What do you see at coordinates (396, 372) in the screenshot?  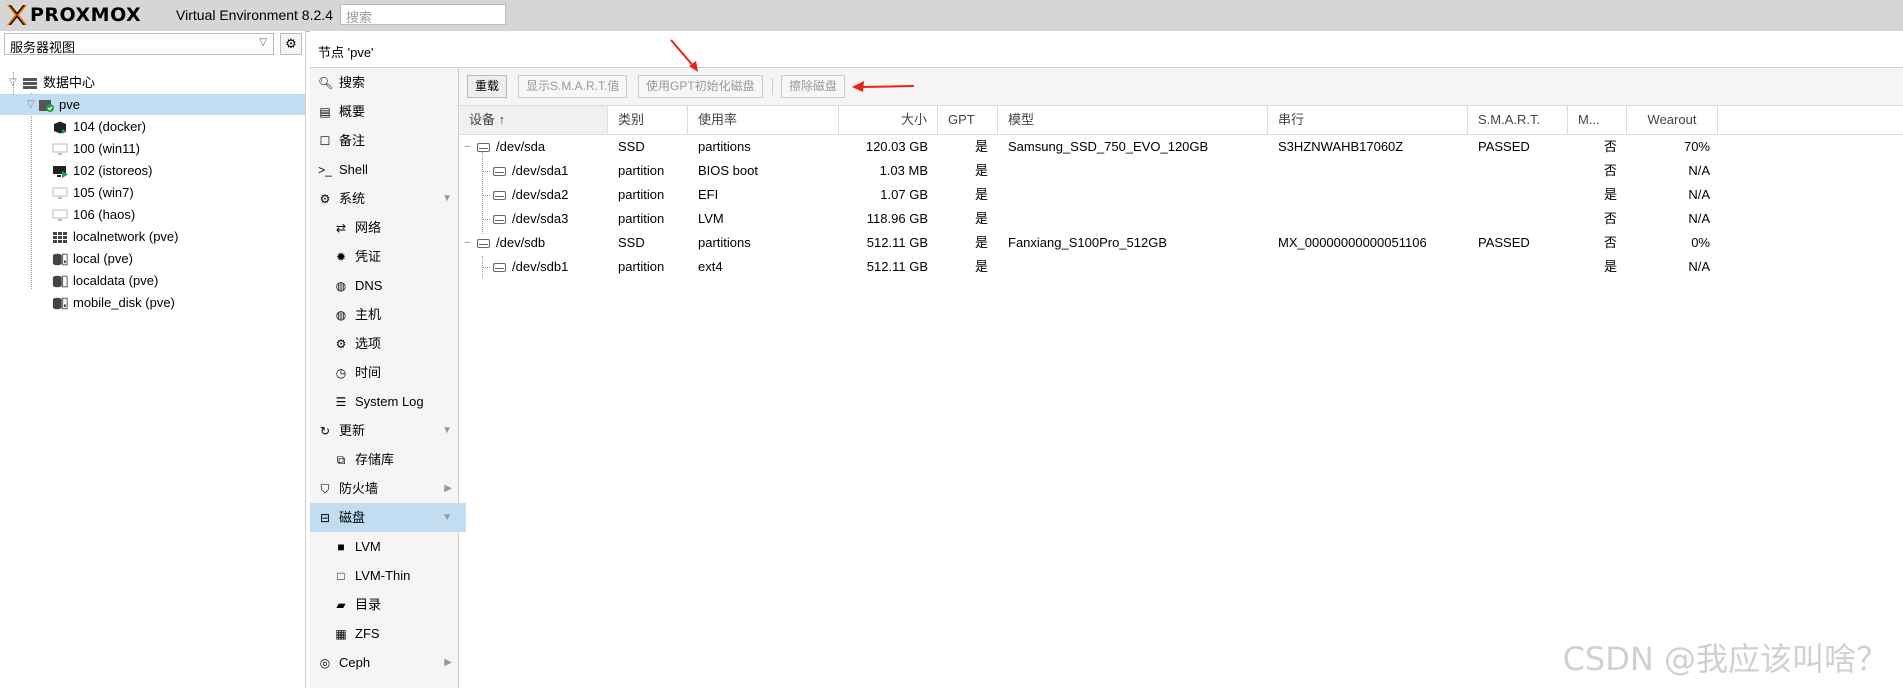 I see `nav-item-time: ◷ 时间` at bounding box center [396, 372].